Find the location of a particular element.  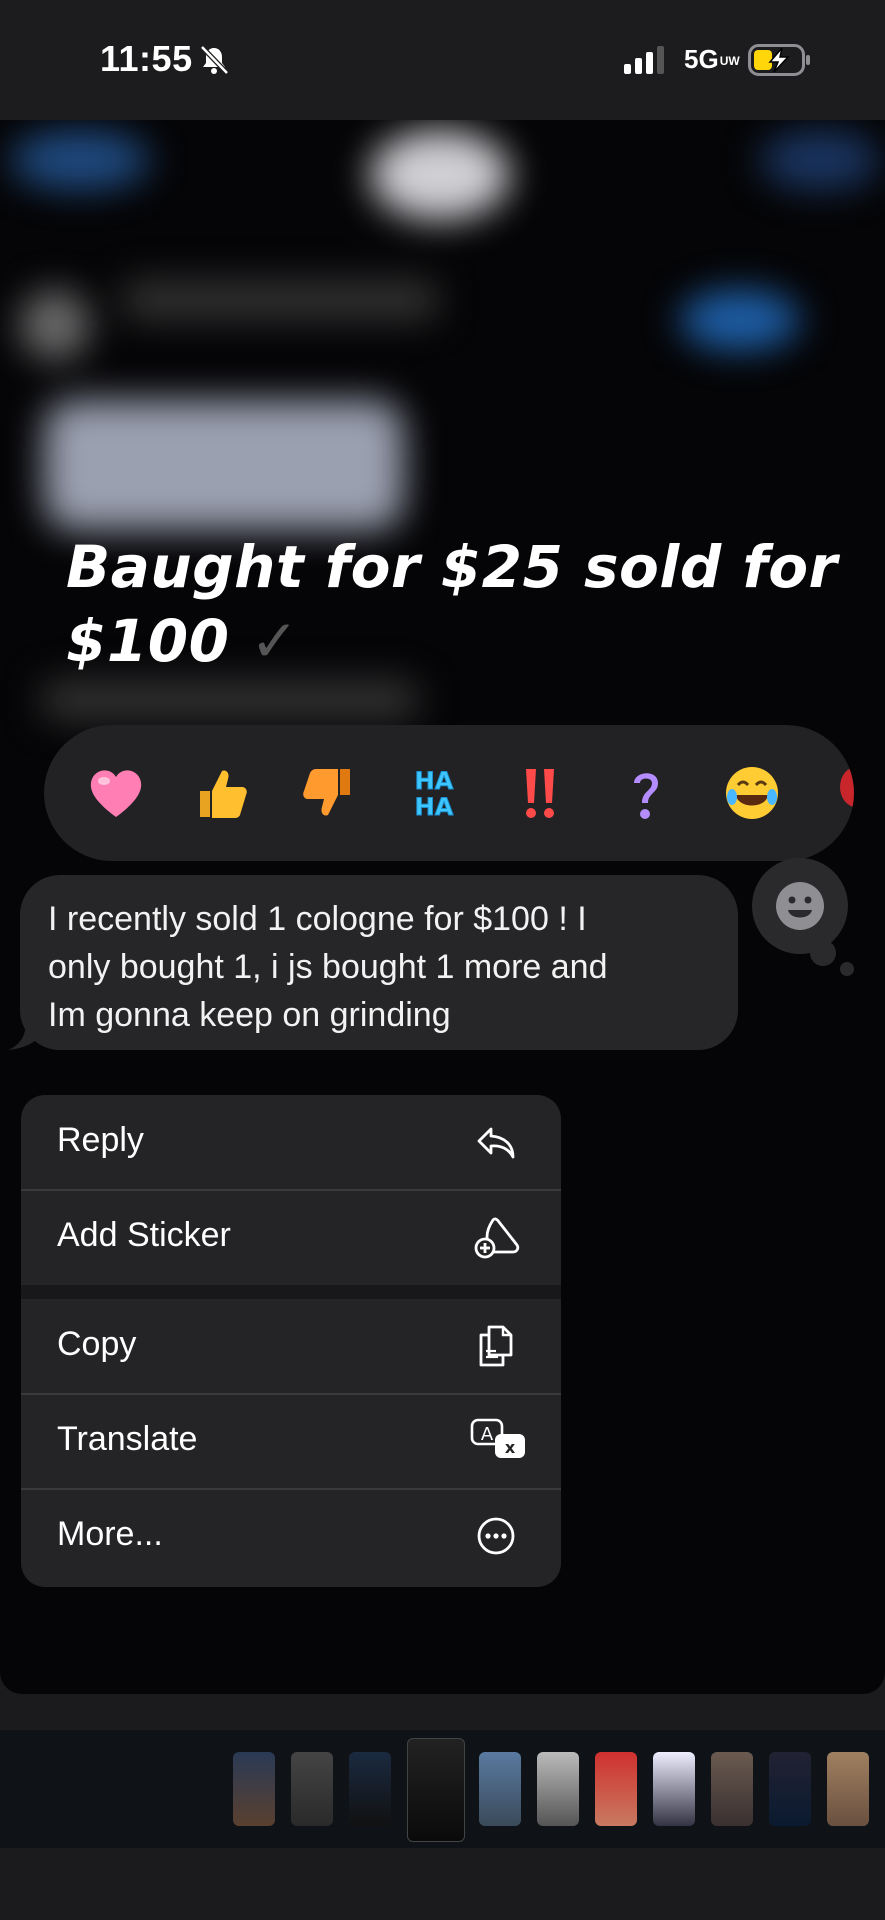

menu-item-label: Reply is located at coordinates (100, 1140).